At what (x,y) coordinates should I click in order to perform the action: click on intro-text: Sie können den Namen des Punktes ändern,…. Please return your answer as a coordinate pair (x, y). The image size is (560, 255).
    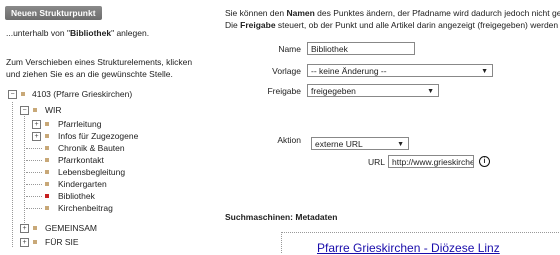
    Looking at the image, I should click on (392, 19).